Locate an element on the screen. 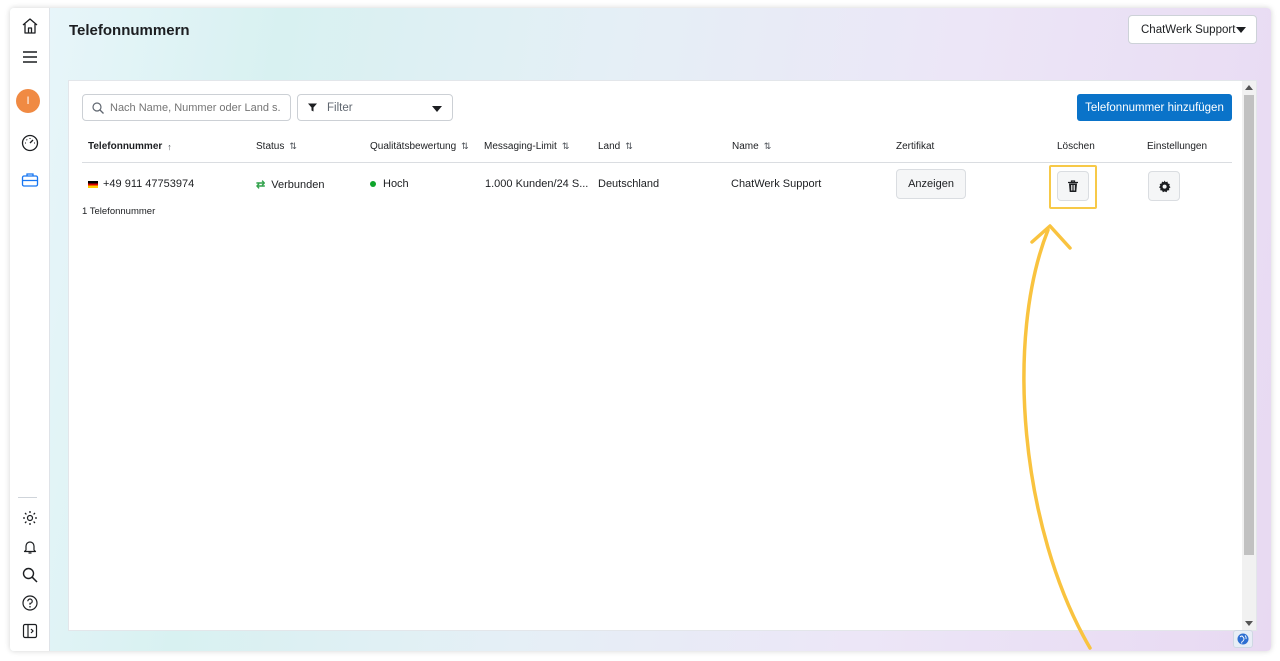 This screenshot has height=661, width=1280. germany-flag-icon is located at coordinates (93, 184).